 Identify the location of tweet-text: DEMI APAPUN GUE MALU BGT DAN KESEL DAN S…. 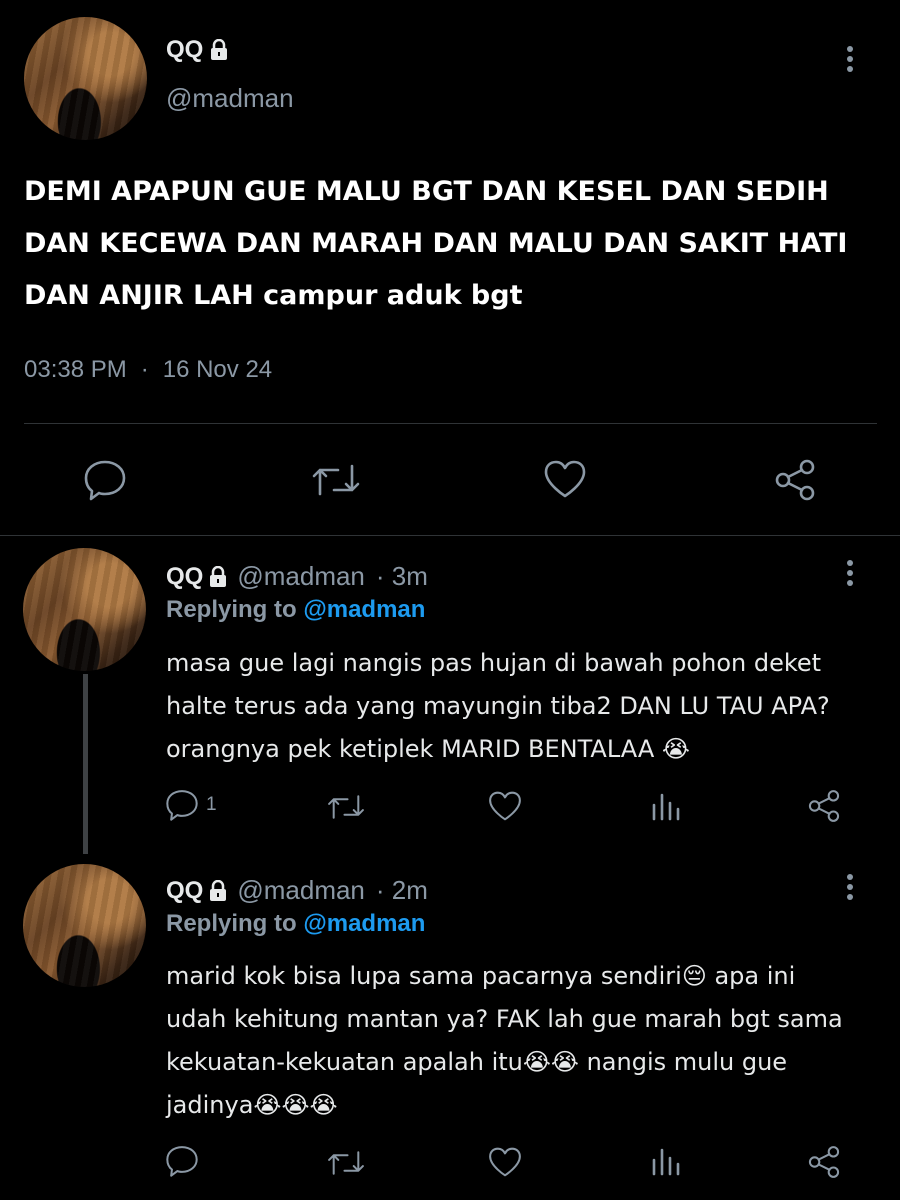
(454, 244).